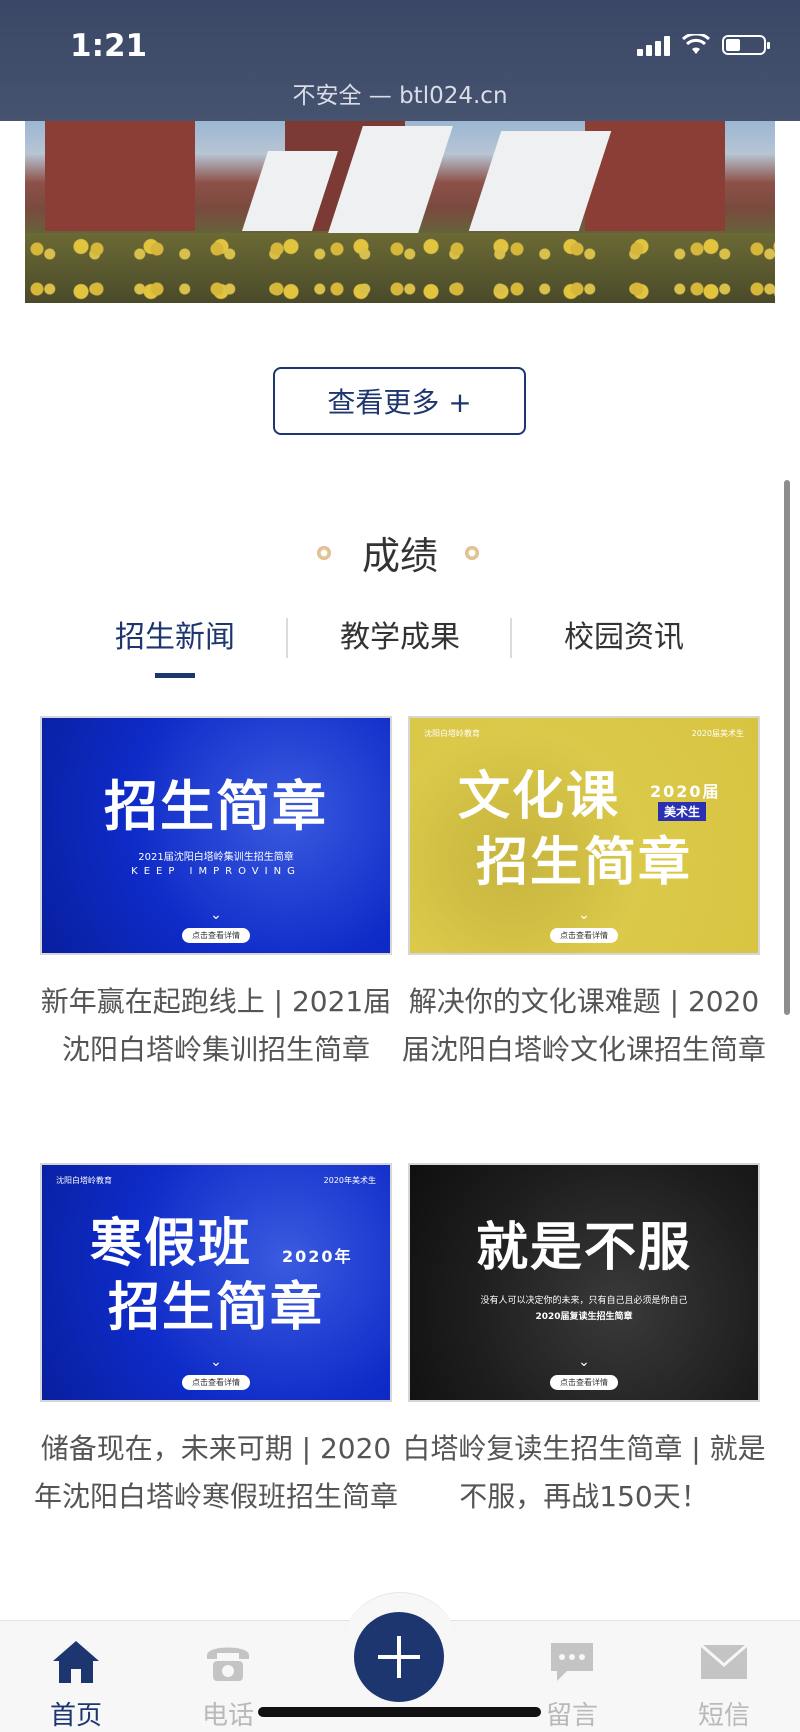 The width and height of the screenshot is (800, 1732). Describe the element at coordinates (572, 1685) in the screenshot. I see `nav-message: 留言` at that location.